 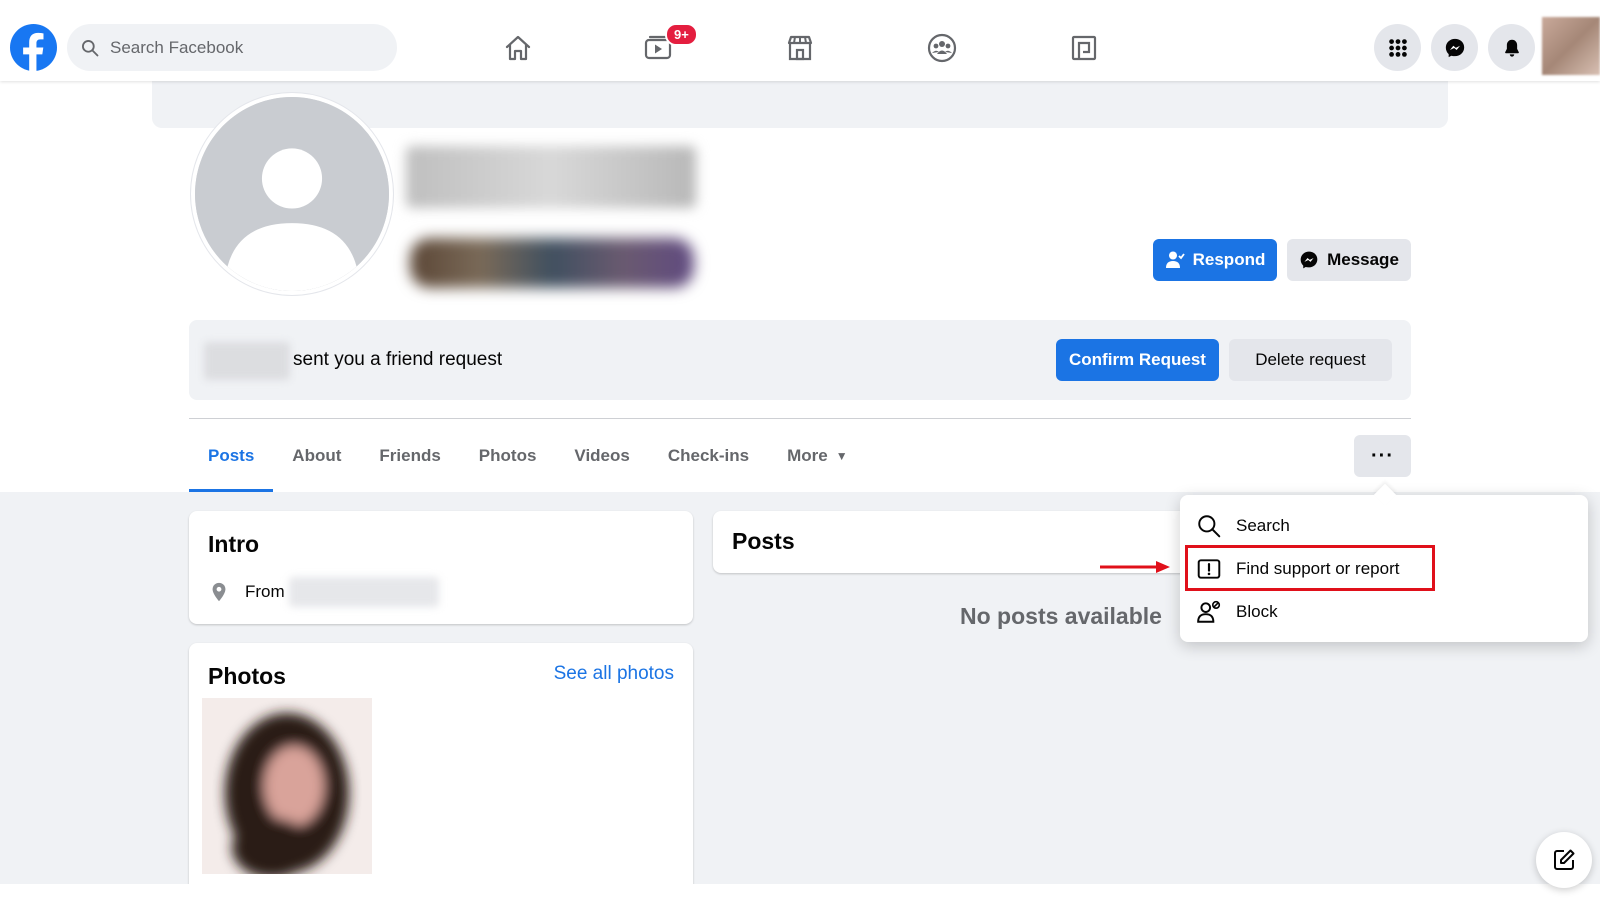 What do you see at coordinates (1257, 611) in the screenshot?
I see `menu-item-block-label: Block` at bounding box center [1257, 611].